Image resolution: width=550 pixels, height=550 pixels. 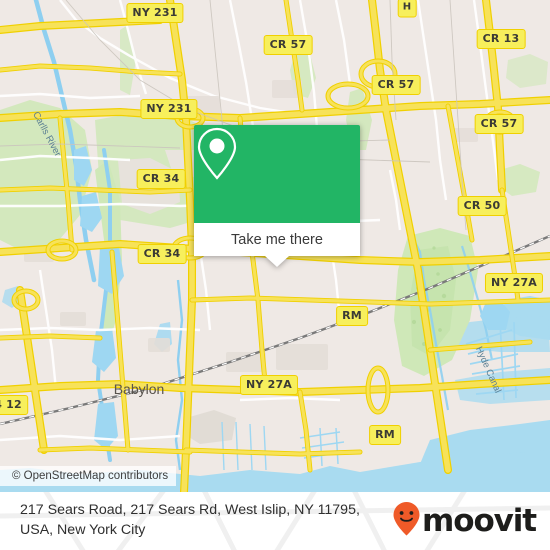 I want to click on take-me-there-button: Take me there, so click(x=277, y=239).